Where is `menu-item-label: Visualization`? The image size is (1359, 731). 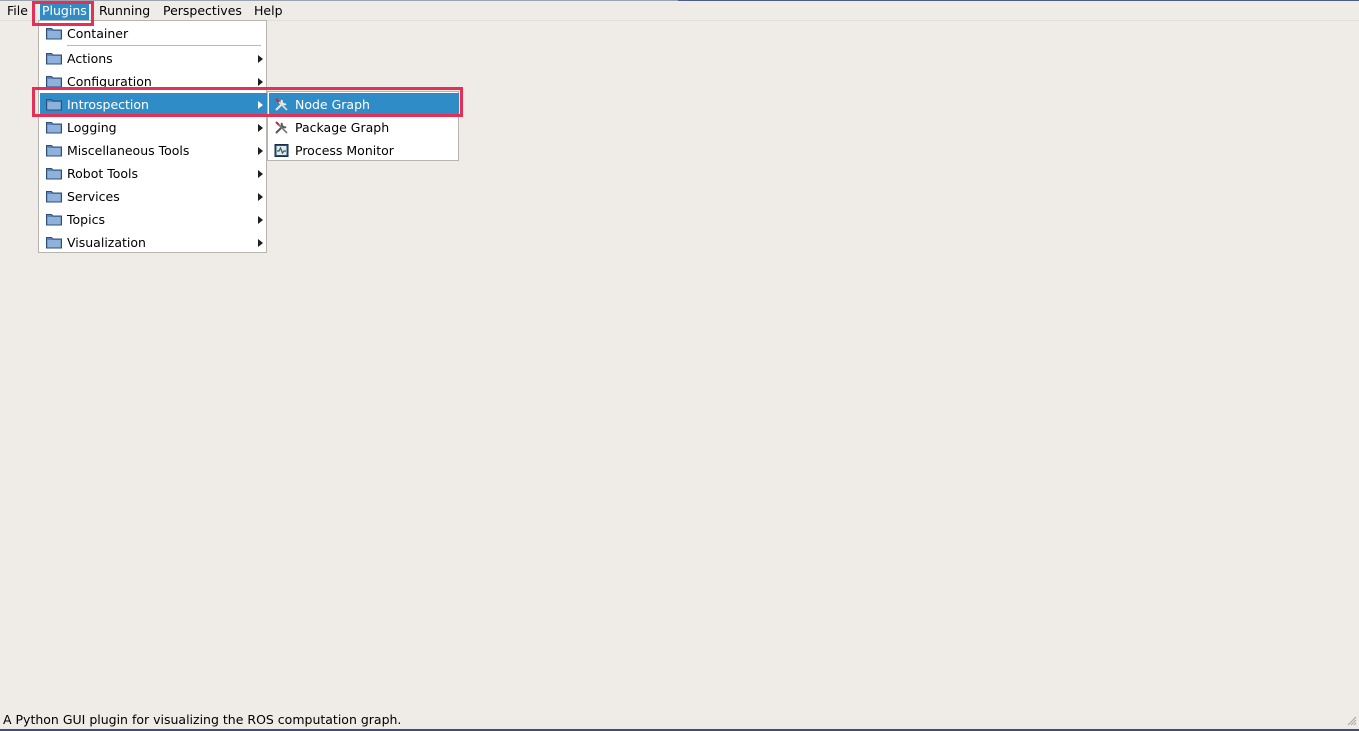
menu-item-label: Visualization is located at coordinates (106, 242).